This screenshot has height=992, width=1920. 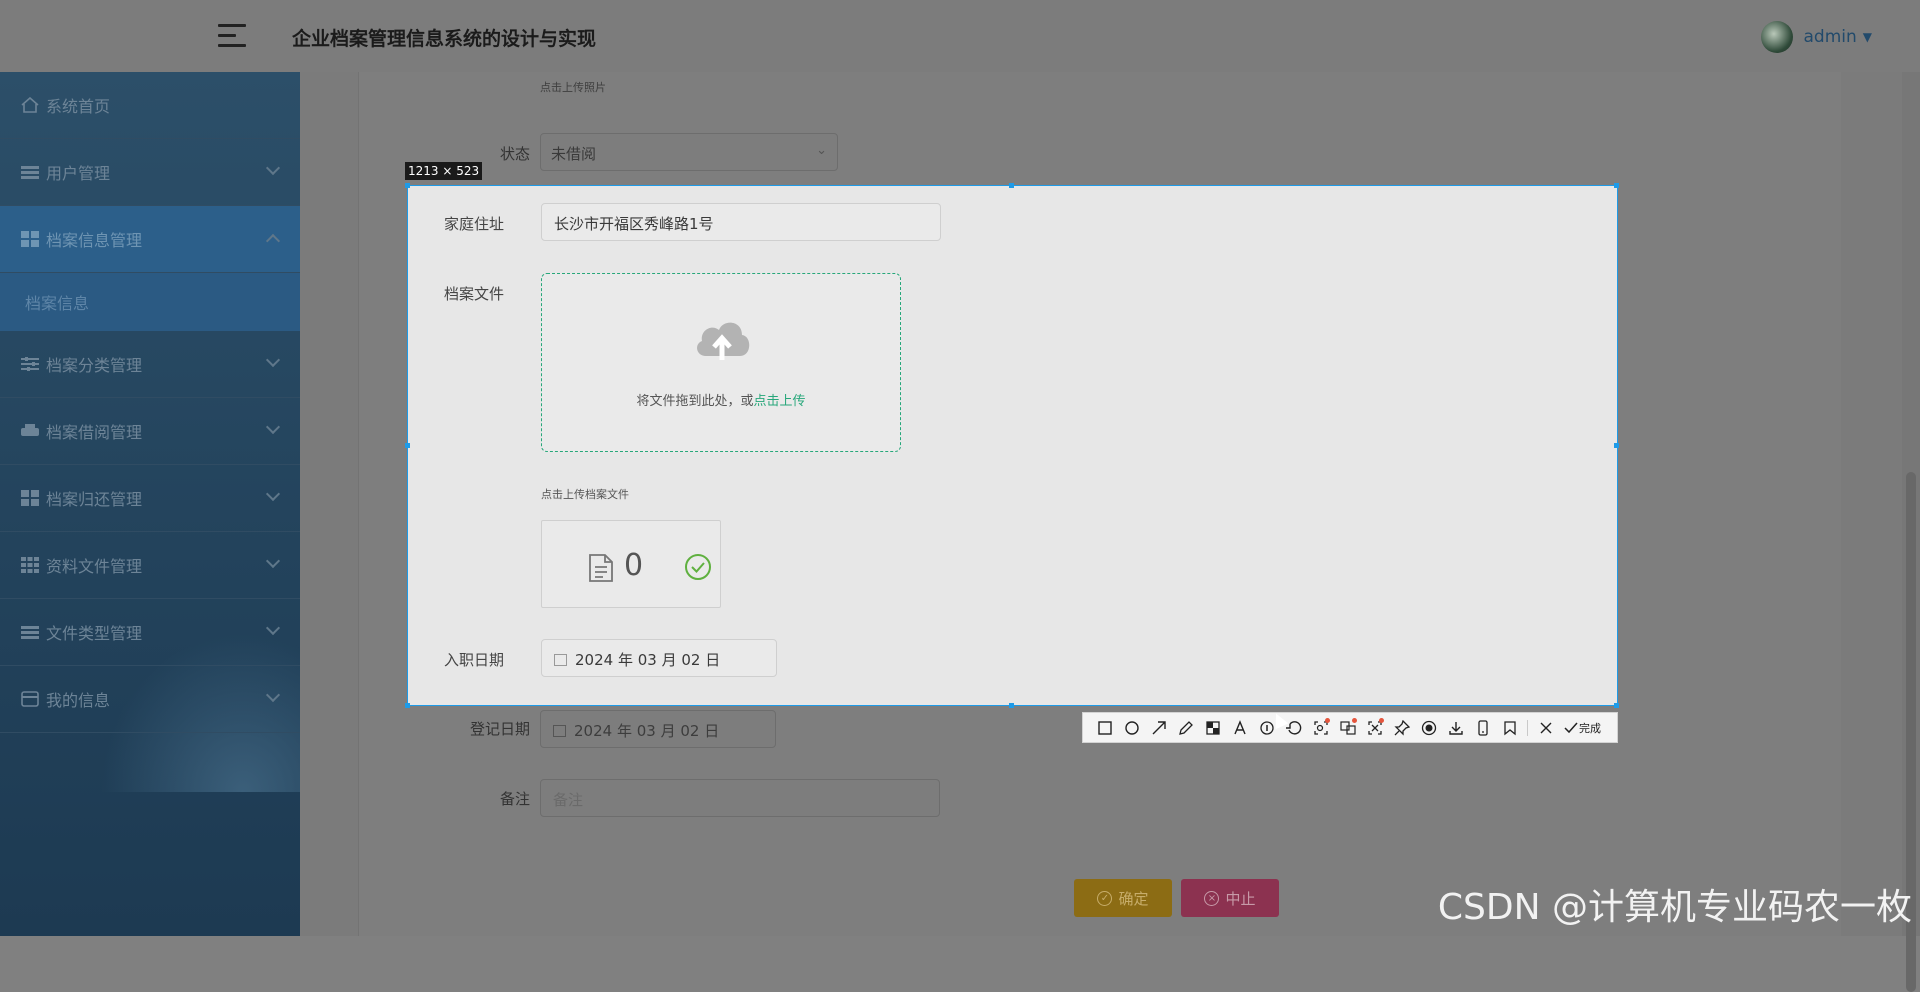 I want to click on sidebar-item-home: 系统首页, so click(x=150, y=105).